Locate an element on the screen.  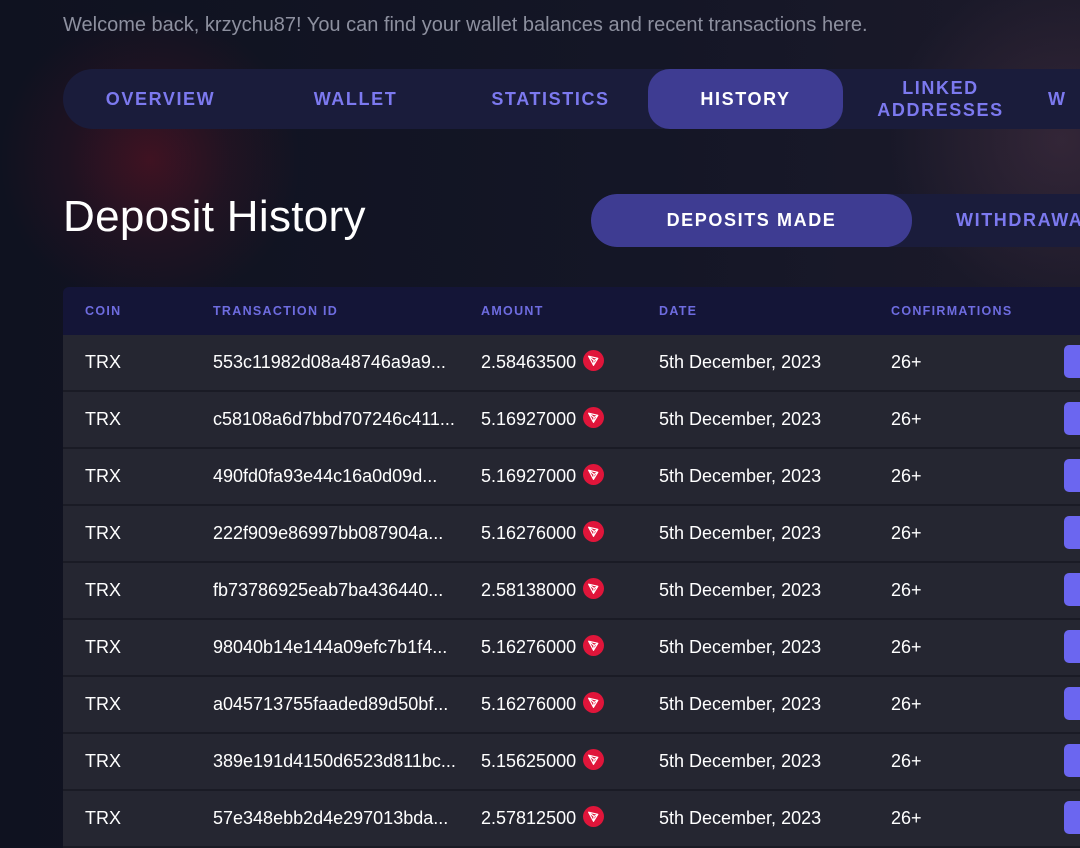
amount-value: 2.57812500 is located at coordinates (529, 818).